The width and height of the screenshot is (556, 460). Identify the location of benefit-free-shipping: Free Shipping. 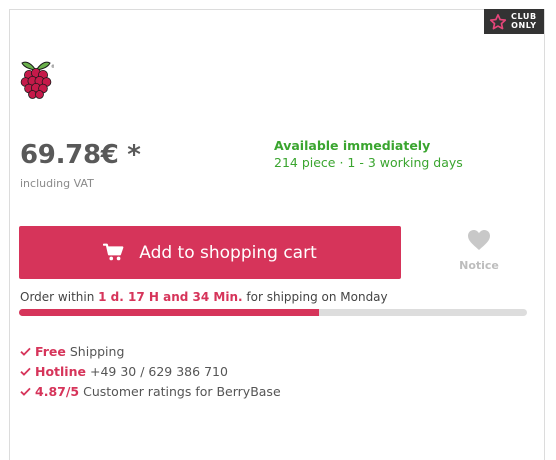
(150, 351).